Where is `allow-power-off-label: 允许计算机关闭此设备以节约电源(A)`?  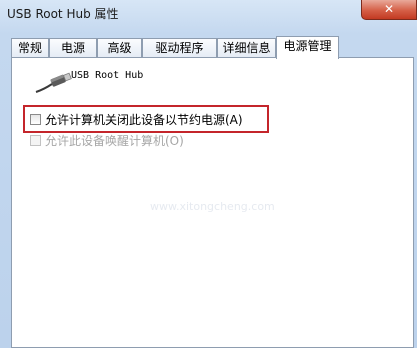 allow-power-off-label: 允许计算机关闭此设备以节约电源(A) is located at coordinates (144, 119).